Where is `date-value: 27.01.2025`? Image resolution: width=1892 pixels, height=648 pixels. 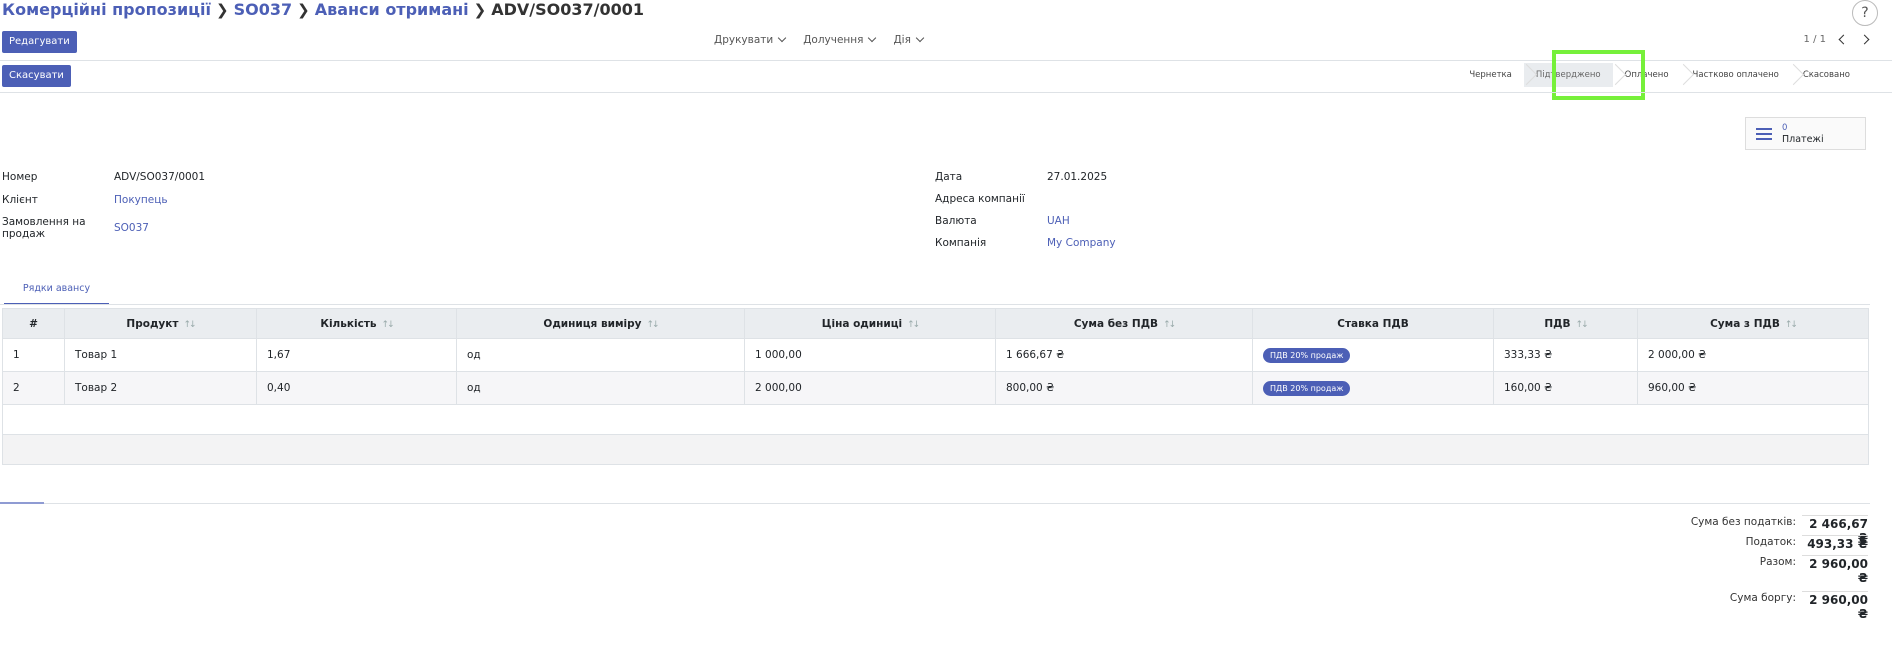
date-value: 27.01.2025 is located at coordinates (1077, 177).